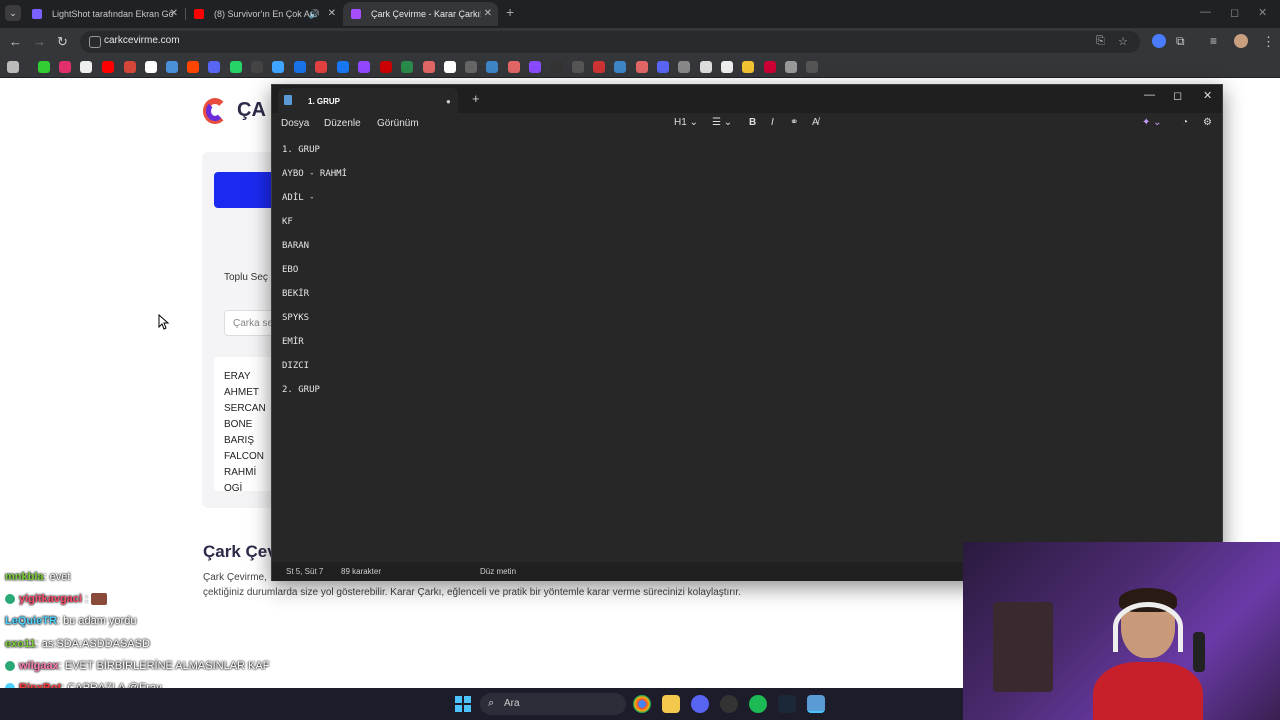 The image size is (1280, 720). What do you see at coordinates (463, 704) in the screenshot?
I see `start-windows-icon` at bounding box center [463, 704].